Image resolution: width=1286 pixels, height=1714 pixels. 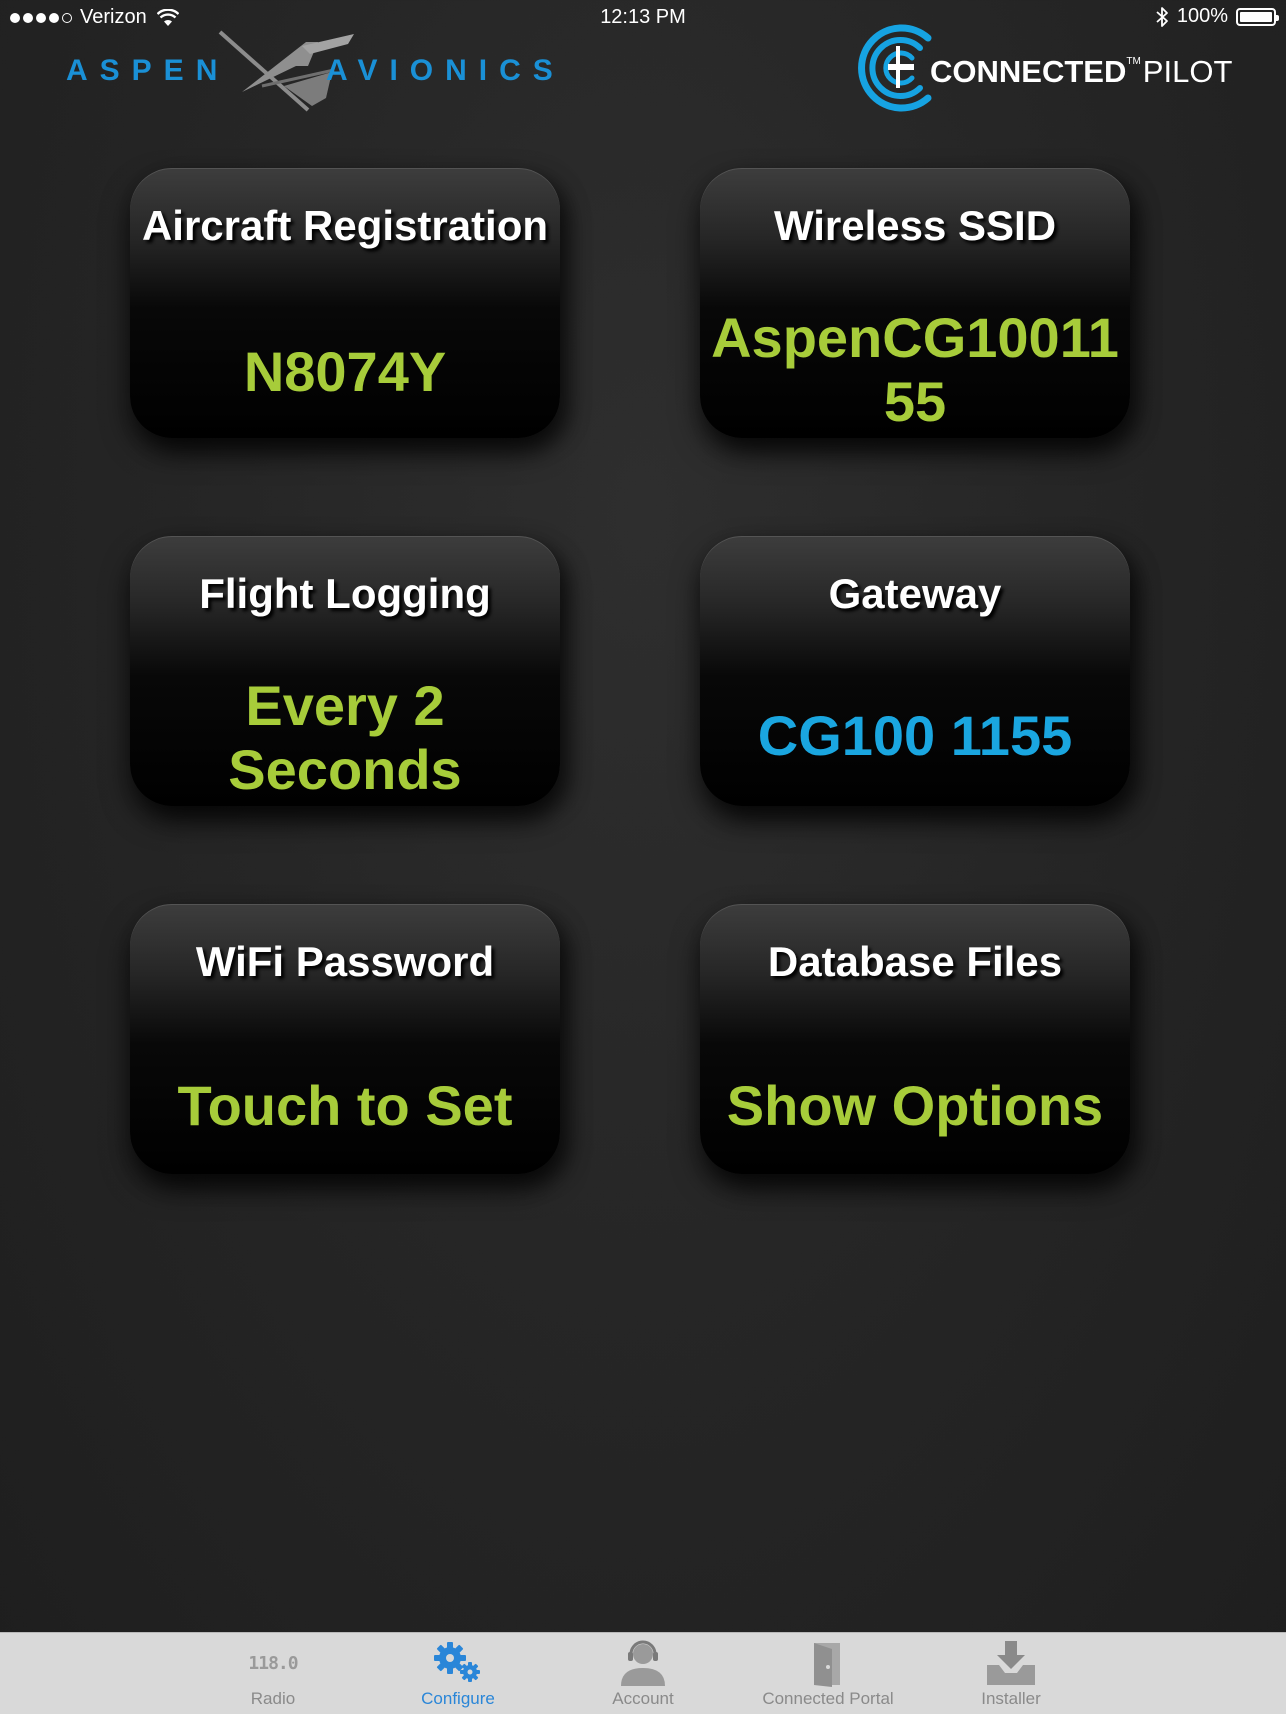 What do you see at coordinates (273, 1663) in the screenshot?
I see `radio-frequency-icon: 118.0` at bounding box center [273, 1663].